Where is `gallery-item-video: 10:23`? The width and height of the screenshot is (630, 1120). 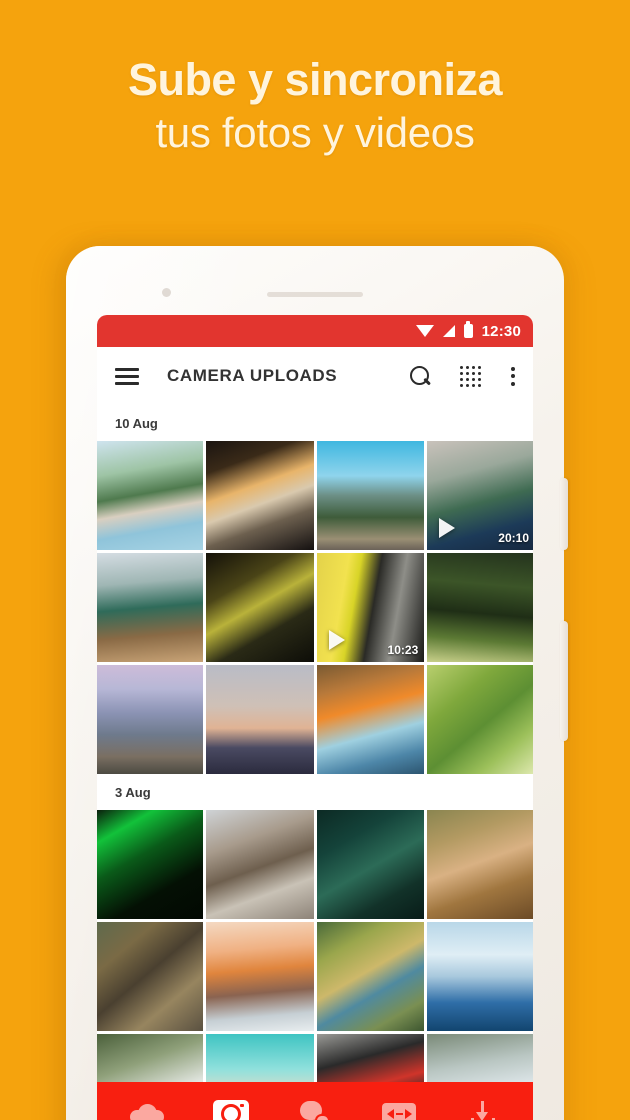
gallery-item-video: 10:23 is located at coordinates (370, 607).